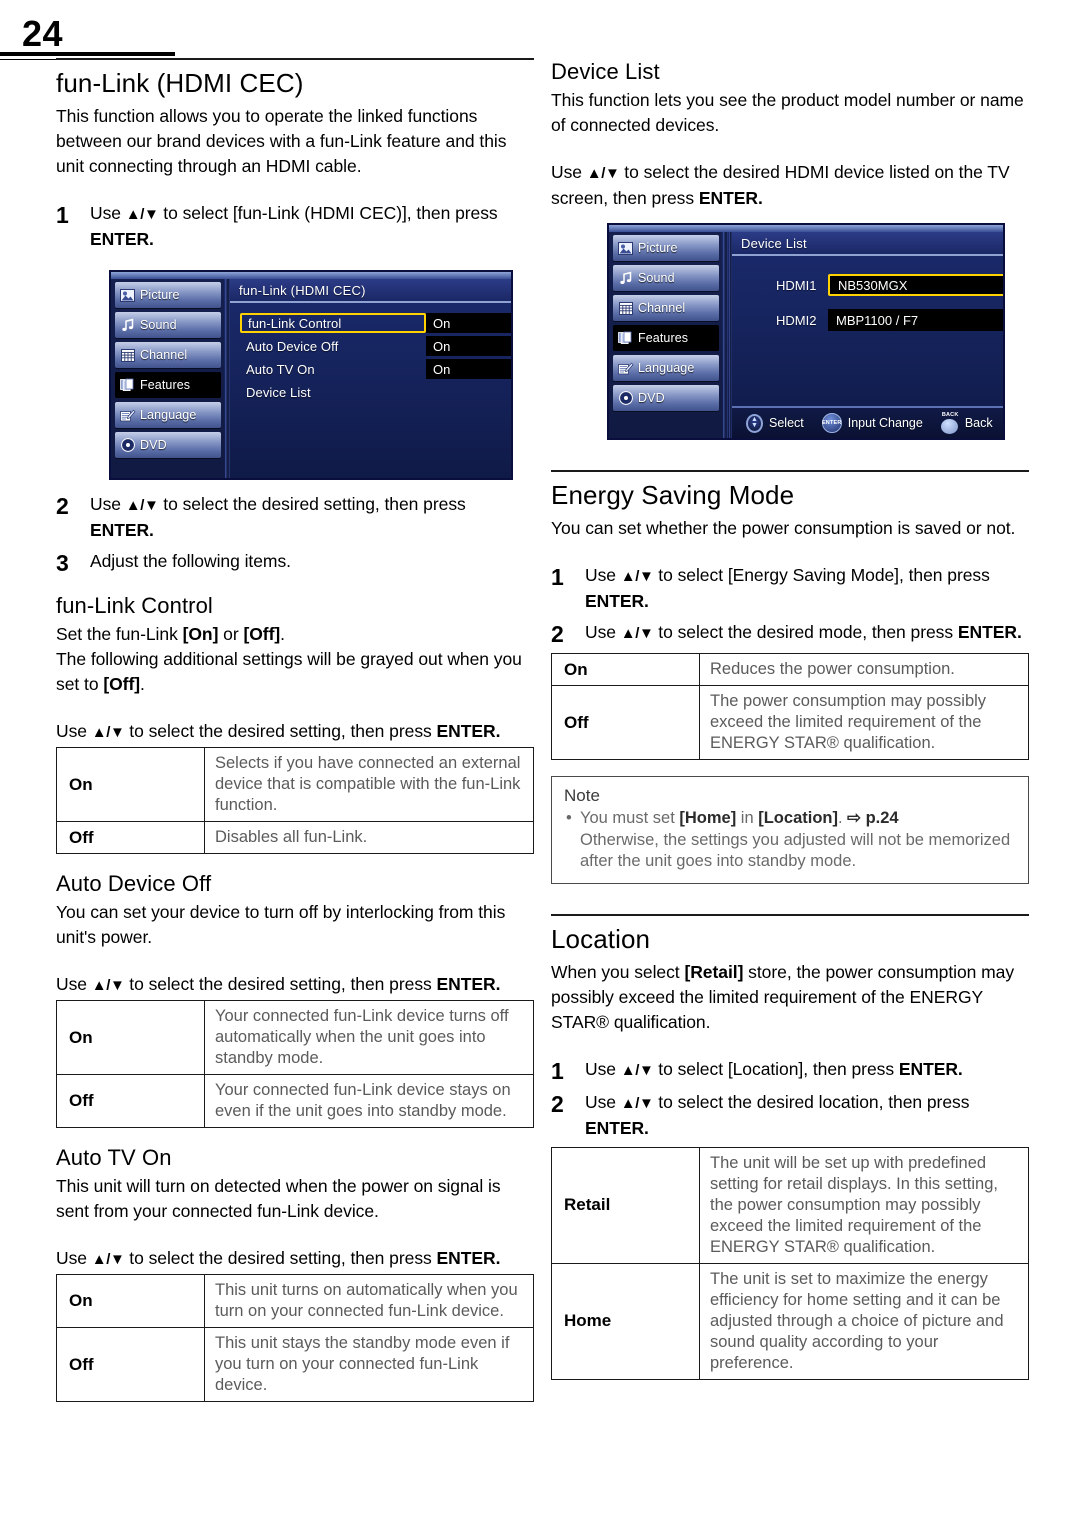 This screenshot has width=1080, height=1530. I want to click on osd-row-device-list: Device List, so click(375, 392).